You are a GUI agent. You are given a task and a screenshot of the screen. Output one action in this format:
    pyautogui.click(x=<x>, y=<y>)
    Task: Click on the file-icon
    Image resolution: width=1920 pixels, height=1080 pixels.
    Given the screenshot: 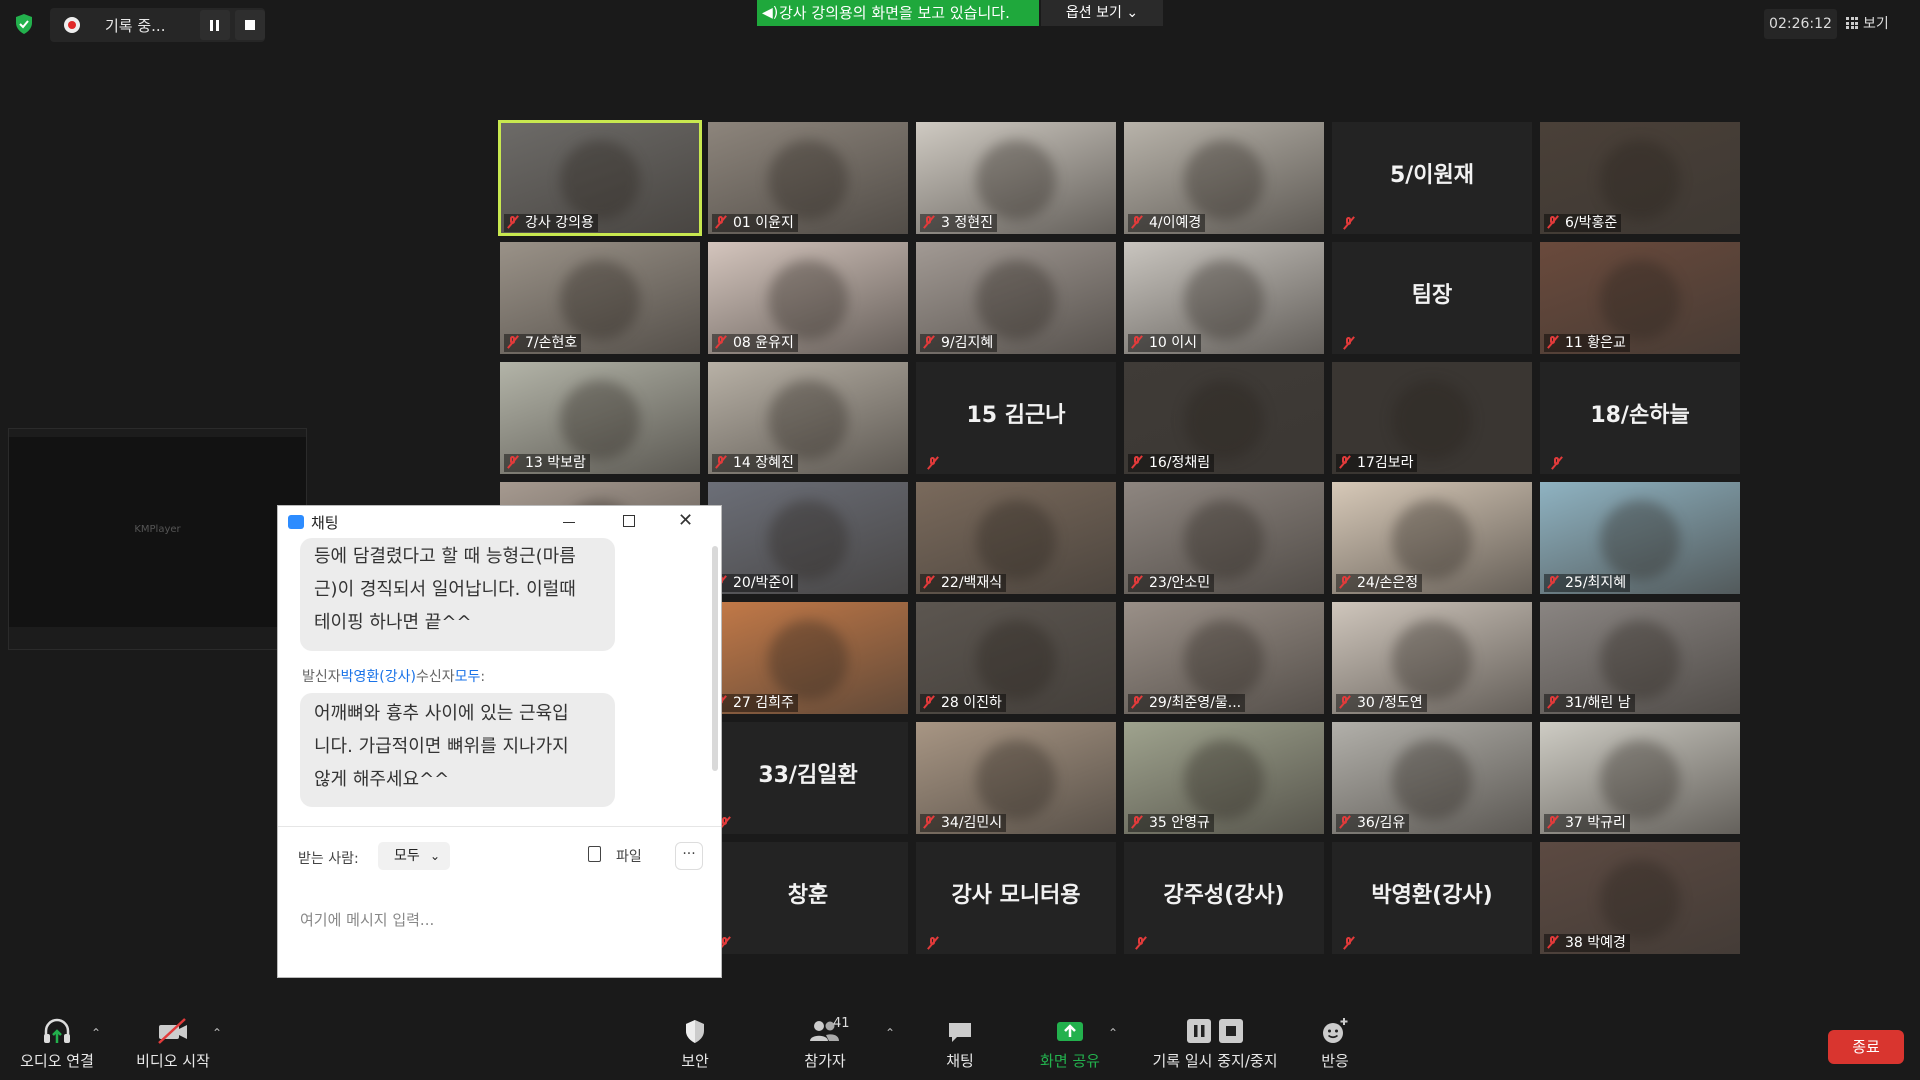 What is the action you would take?
    pyautogui.click(x=594, y=854)
    